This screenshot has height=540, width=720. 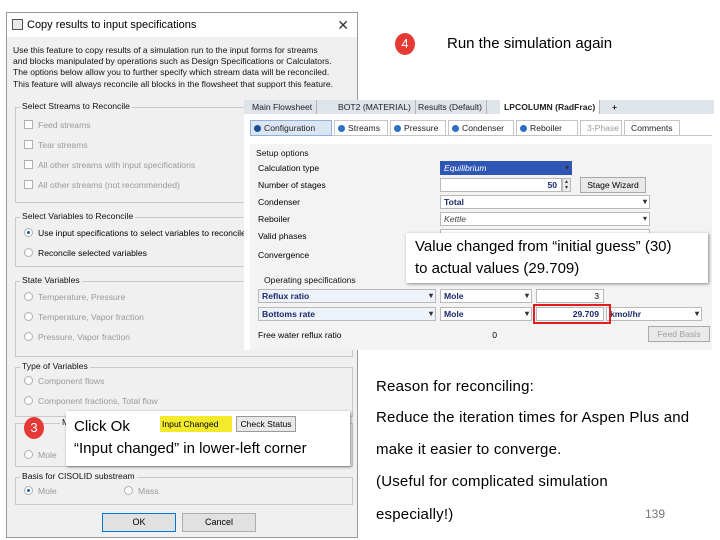 I want to click on variables-group-label: Select Variables to Reconcile, so click(x=78, y=216).